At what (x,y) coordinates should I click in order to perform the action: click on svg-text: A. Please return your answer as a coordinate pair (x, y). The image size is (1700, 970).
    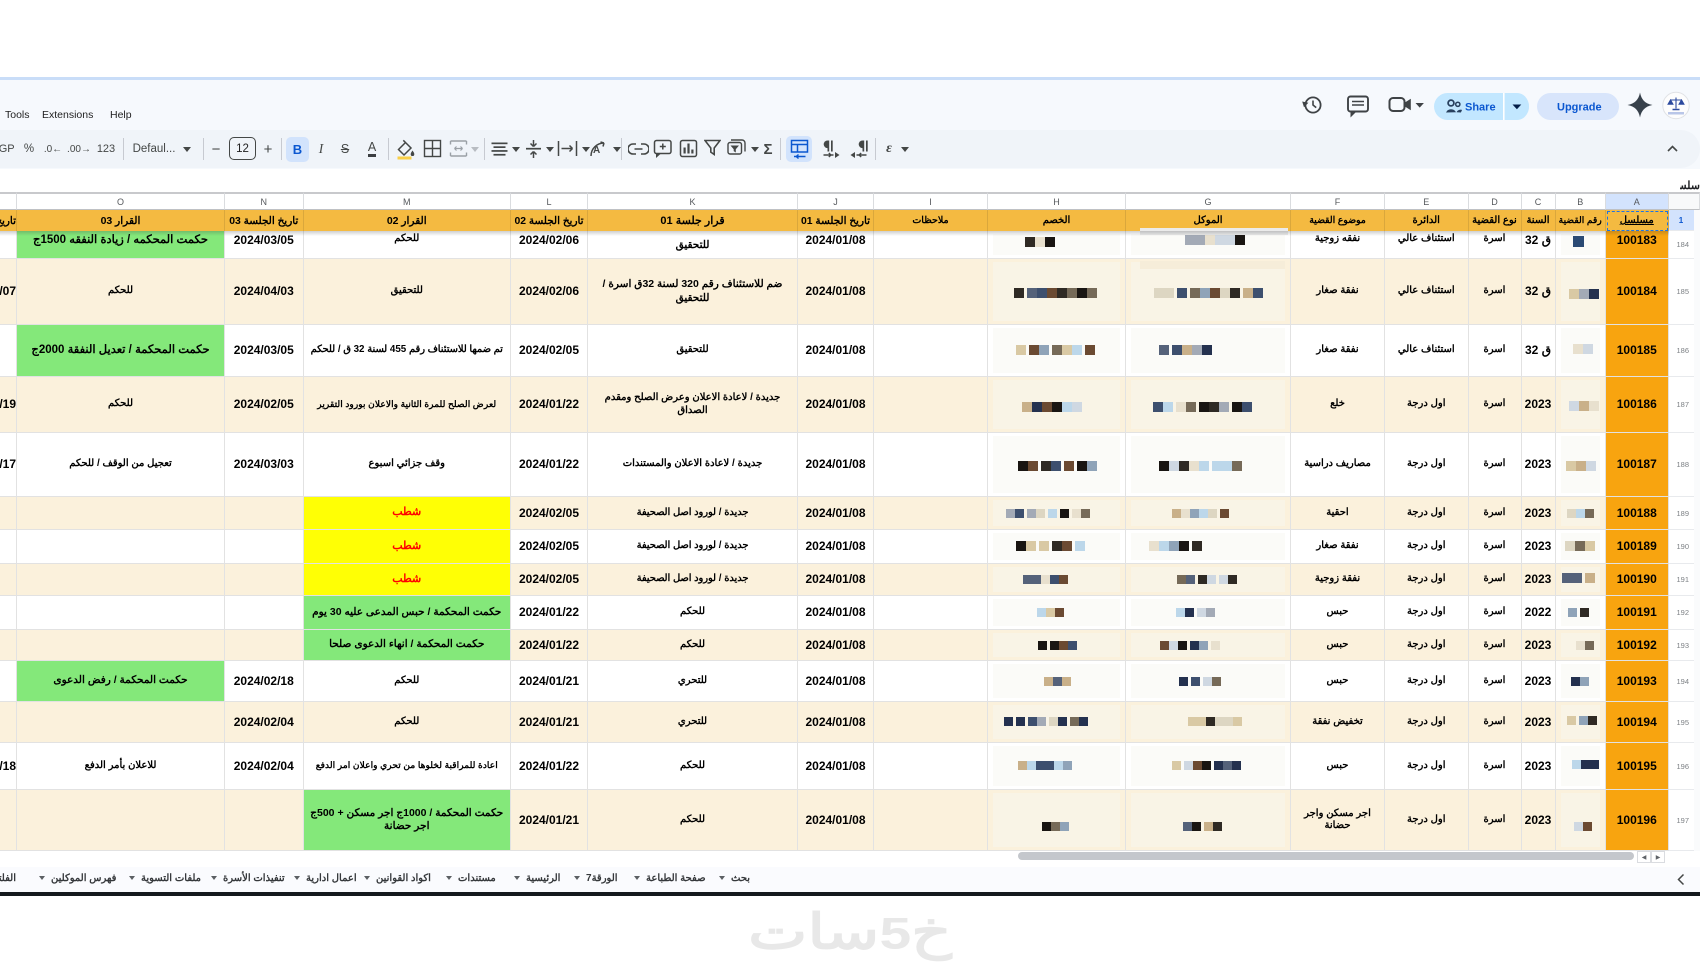
    Looking at the image, I should click on (596, 150).